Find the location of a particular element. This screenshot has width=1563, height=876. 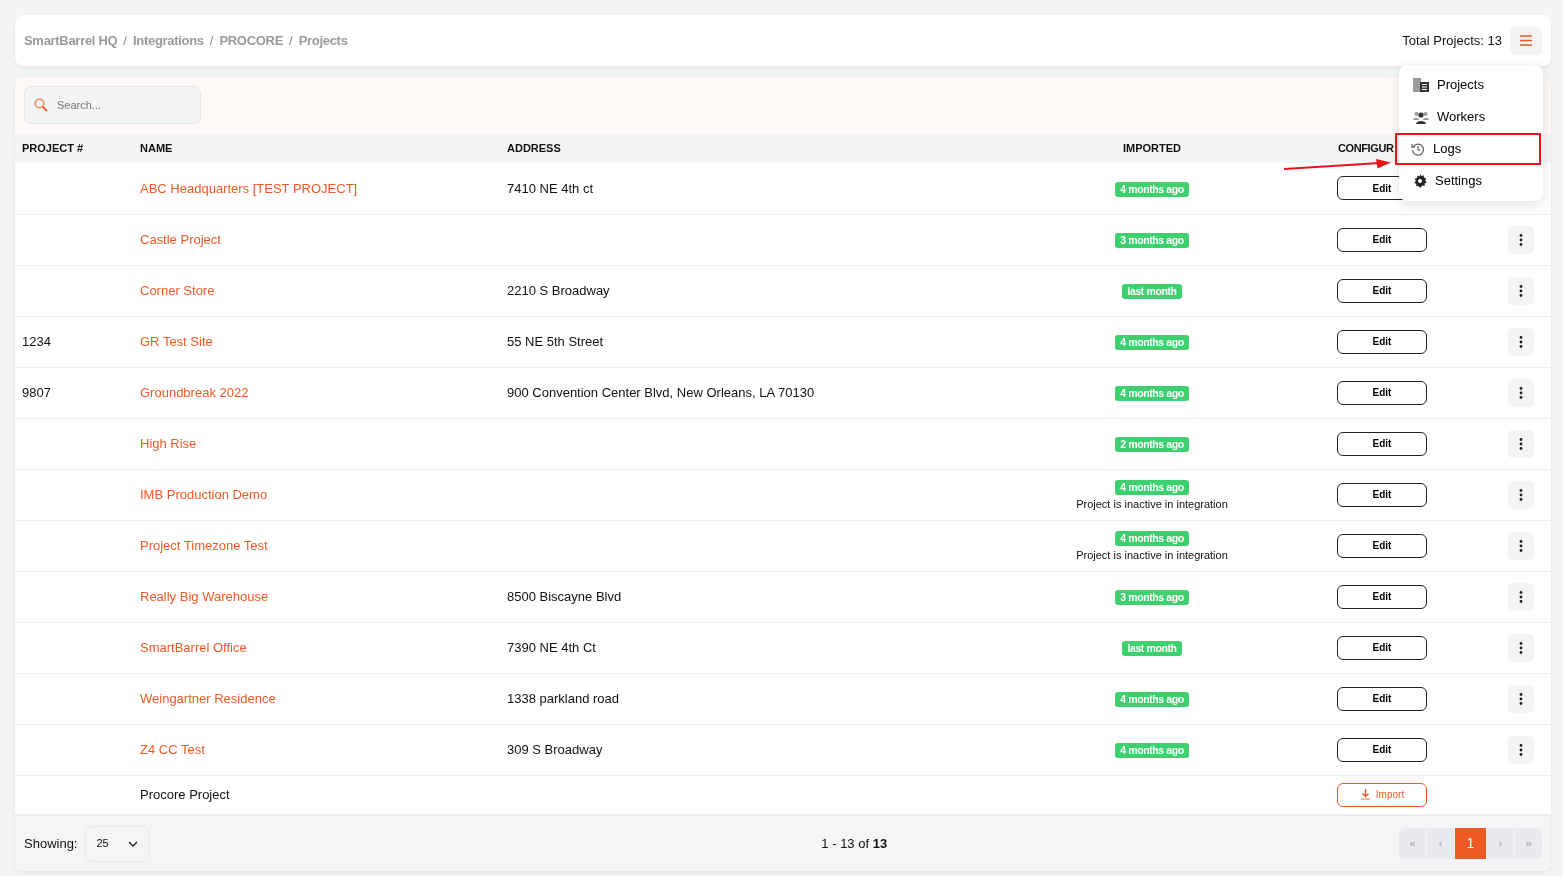

imported-badge: 2 months ago is located at coordinates (1152, 444).